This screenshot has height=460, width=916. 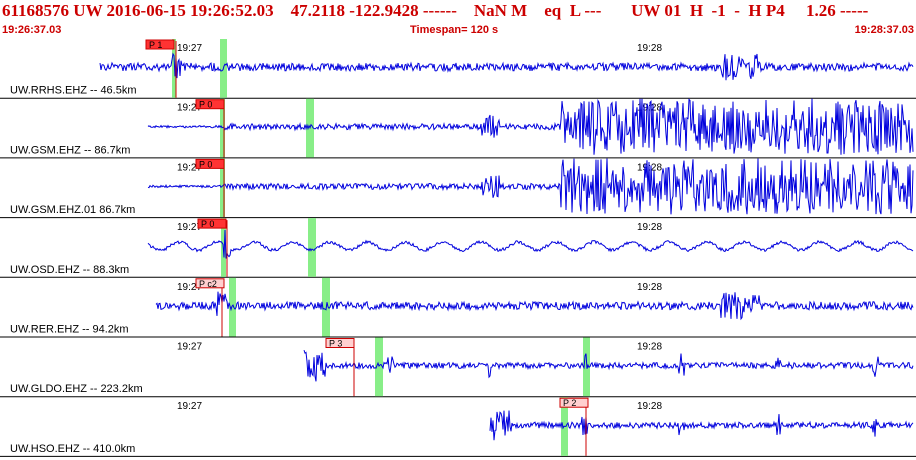 What do you see at coordinates (73, 91) in the screenshot?
I see `station-label: UW.RRHS.EHZ -- 46.5km` at bounding box center [73, 91].